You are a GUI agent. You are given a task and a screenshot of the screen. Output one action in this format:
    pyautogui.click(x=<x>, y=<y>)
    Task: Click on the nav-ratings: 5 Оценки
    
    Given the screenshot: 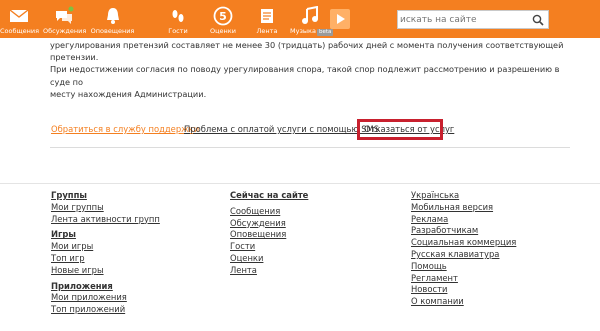 What is the action you would take?
    pyautogui.click(x=223, y=19)
    